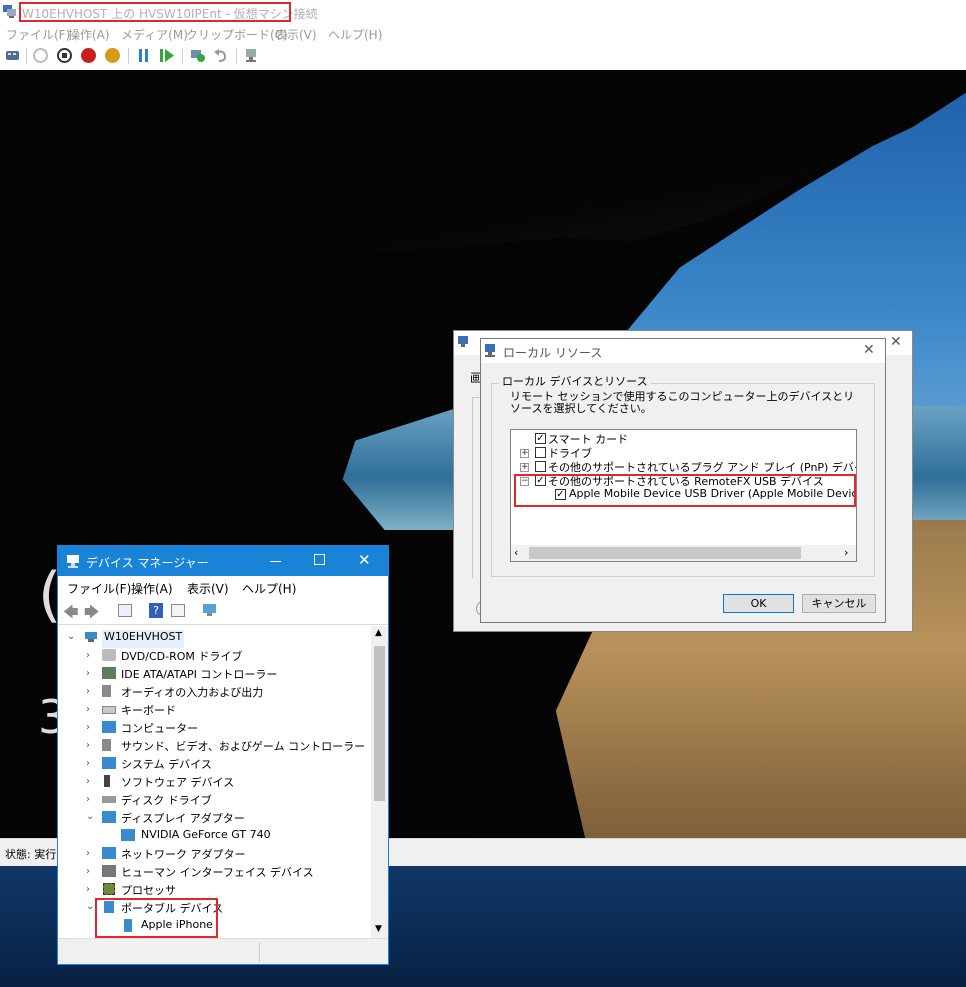 The height and width of the screenshot is (987, 966). I want to click on vm-menu-view: 表示(V), so click(296, 34).